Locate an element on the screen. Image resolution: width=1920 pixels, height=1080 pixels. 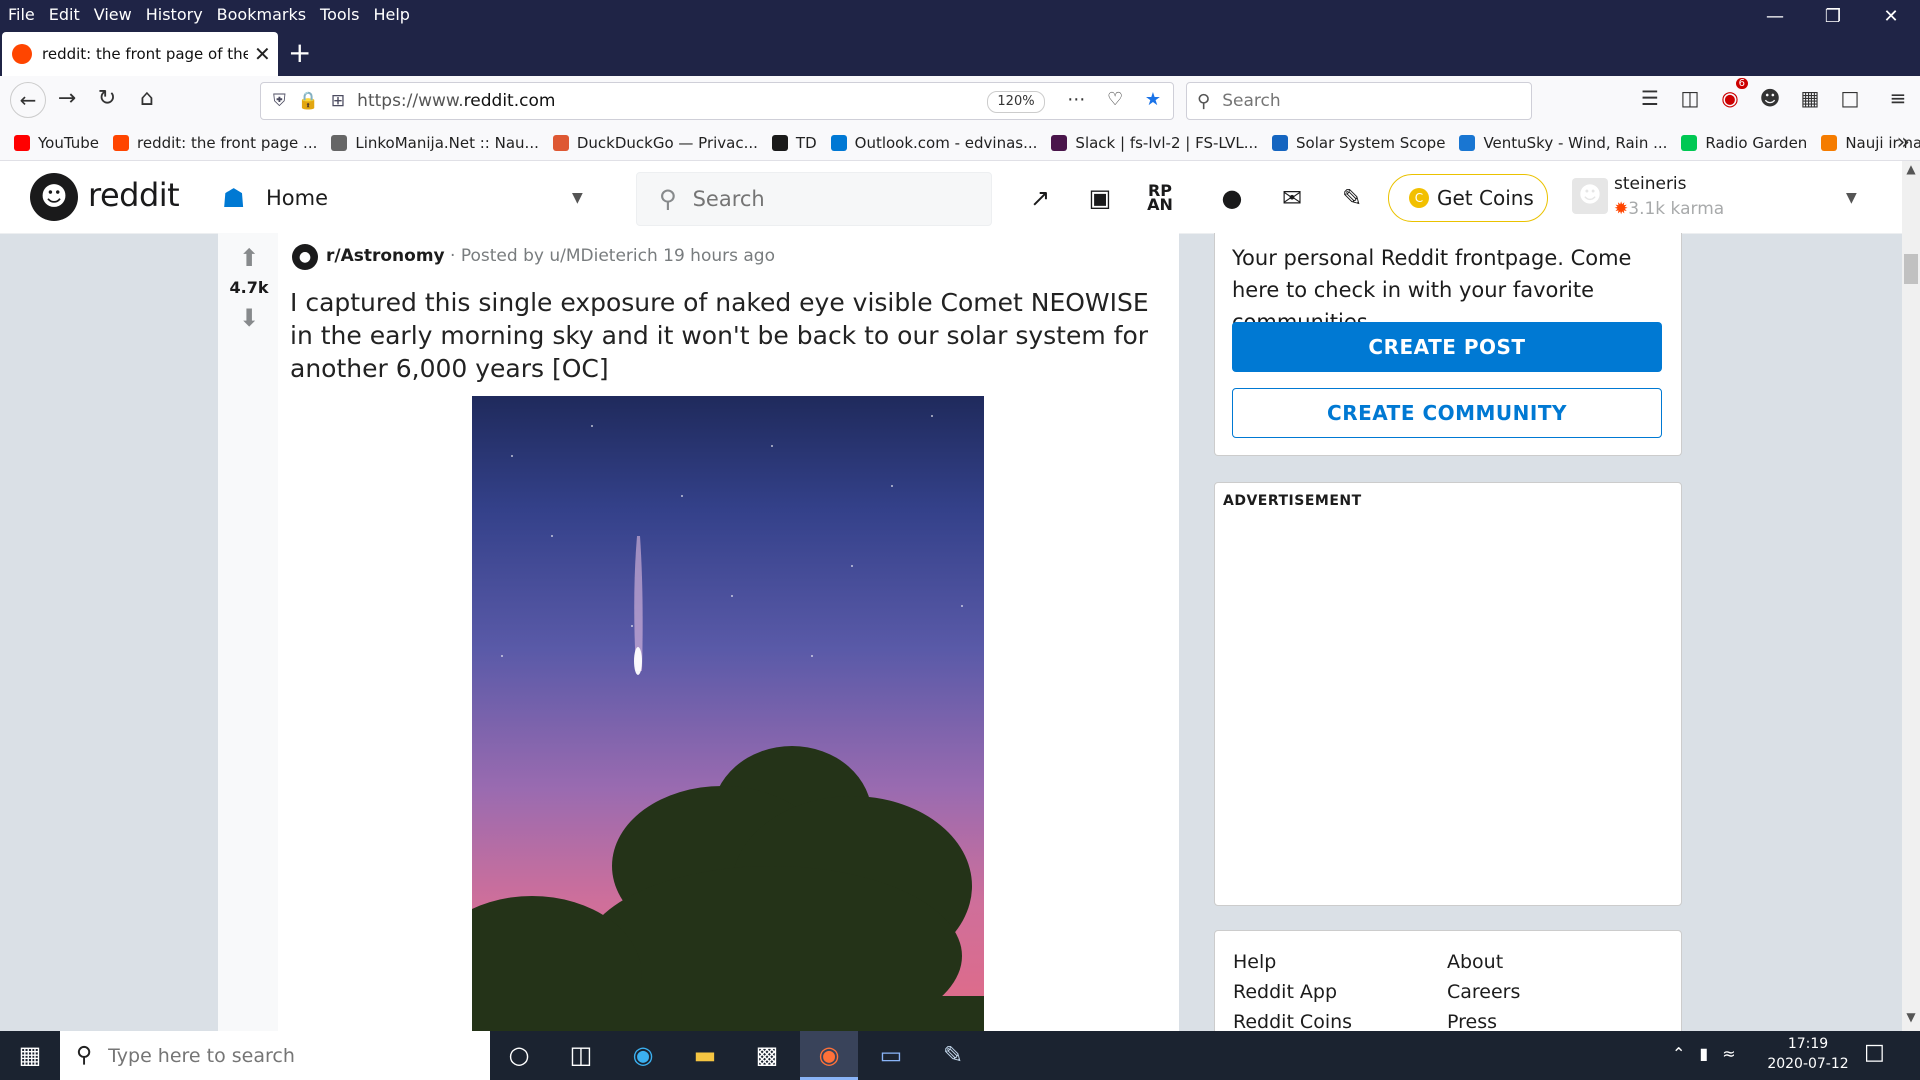
taskbar-clock: 17:19 2020-07-12 is located at coordinates (1808, 1054).